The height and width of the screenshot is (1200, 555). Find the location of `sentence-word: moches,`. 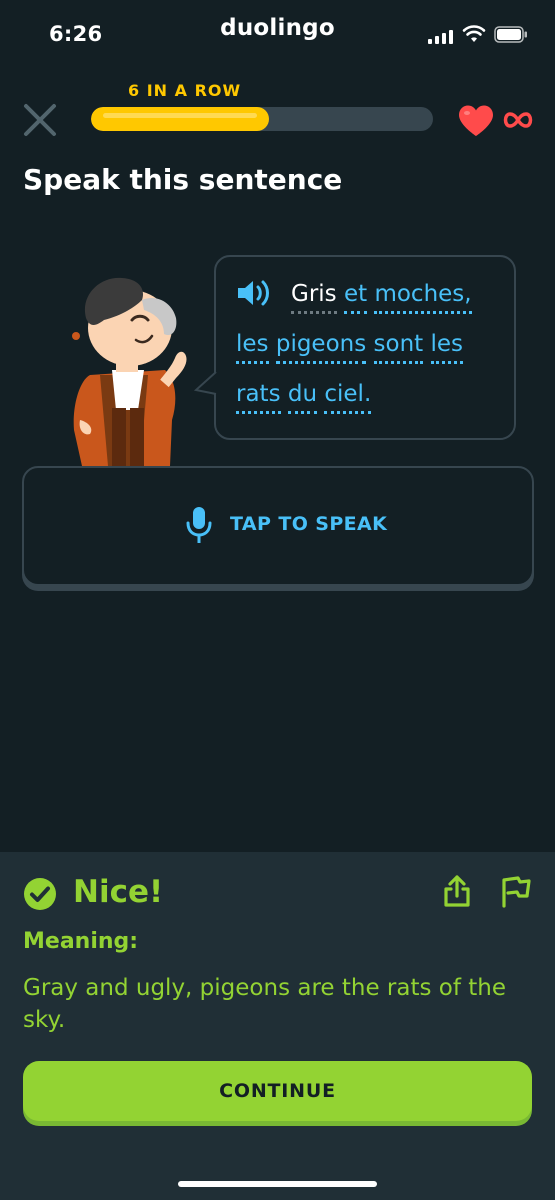

sentence-word: moches, is located at coordinates (423, 297).